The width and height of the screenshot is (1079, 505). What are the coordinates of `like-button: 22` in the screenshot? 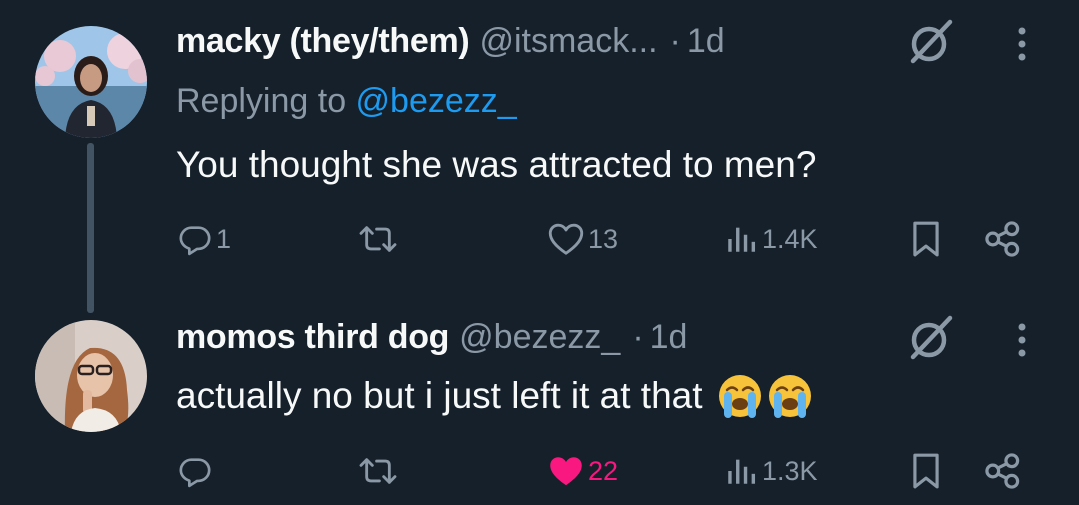 It's located at (583, 471).